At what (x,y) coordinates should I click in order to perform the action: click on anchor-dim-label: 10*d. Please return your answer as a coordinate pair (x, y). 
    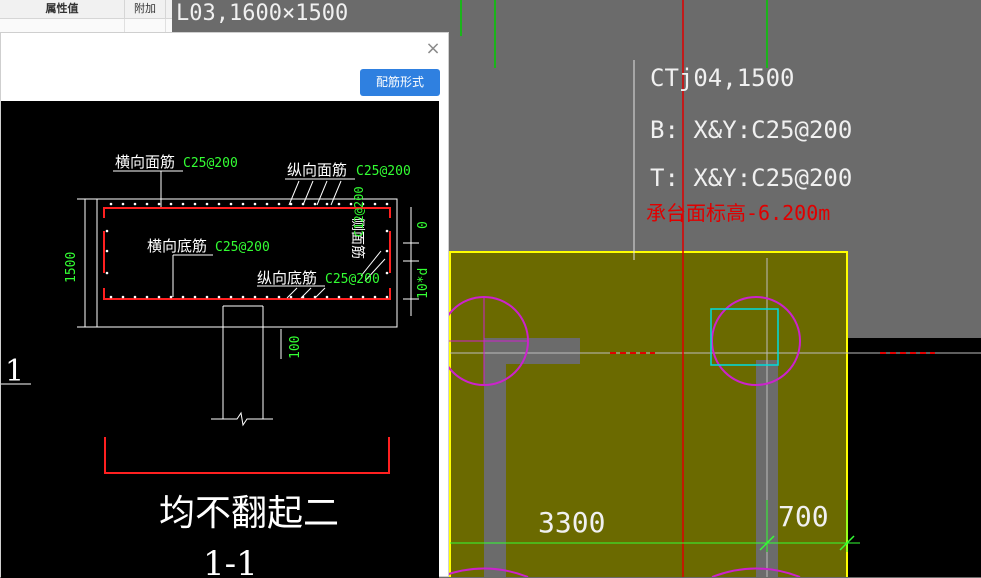
    Looking at the image, I should click on (423, 283).